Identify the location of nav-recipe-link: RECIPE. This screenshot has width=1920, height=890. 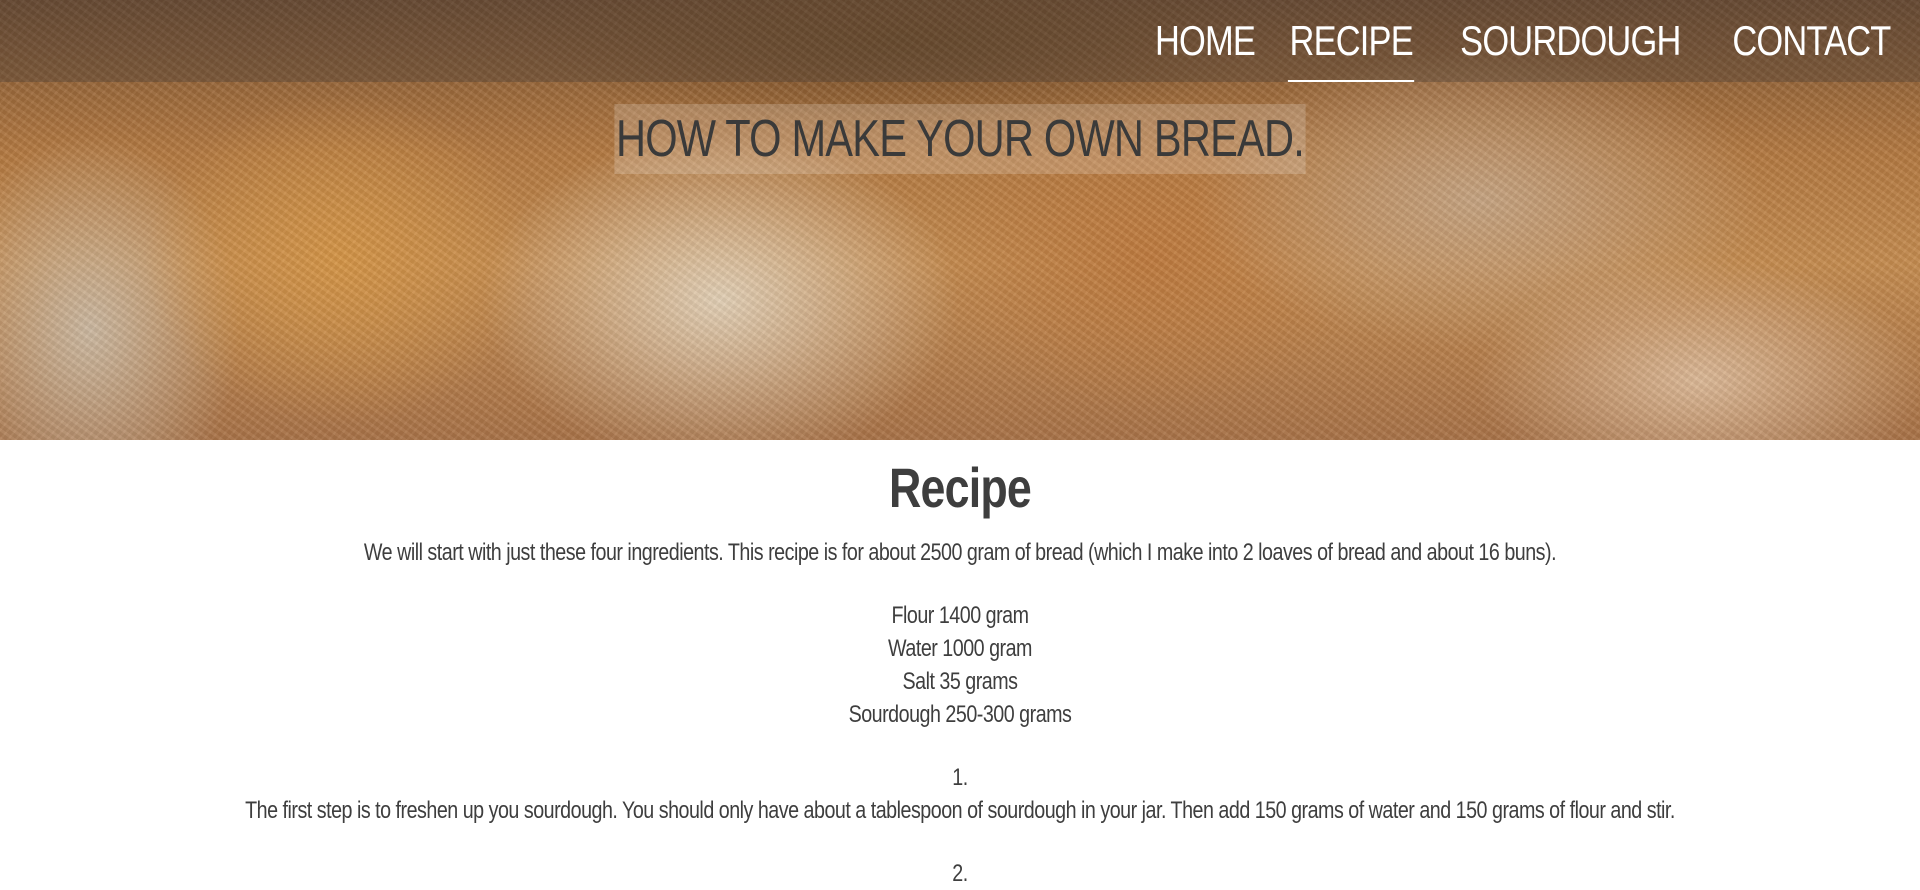
(1351, 41).